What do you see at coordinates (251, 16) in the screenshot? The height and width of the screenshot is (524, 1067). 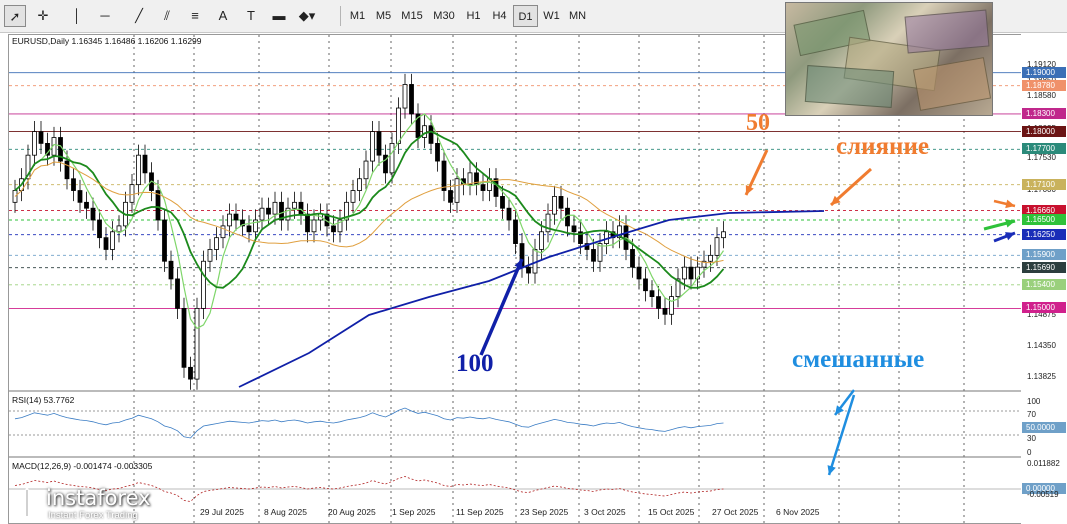 I see `text-label-icon: T` at bounding box center [251, 16].